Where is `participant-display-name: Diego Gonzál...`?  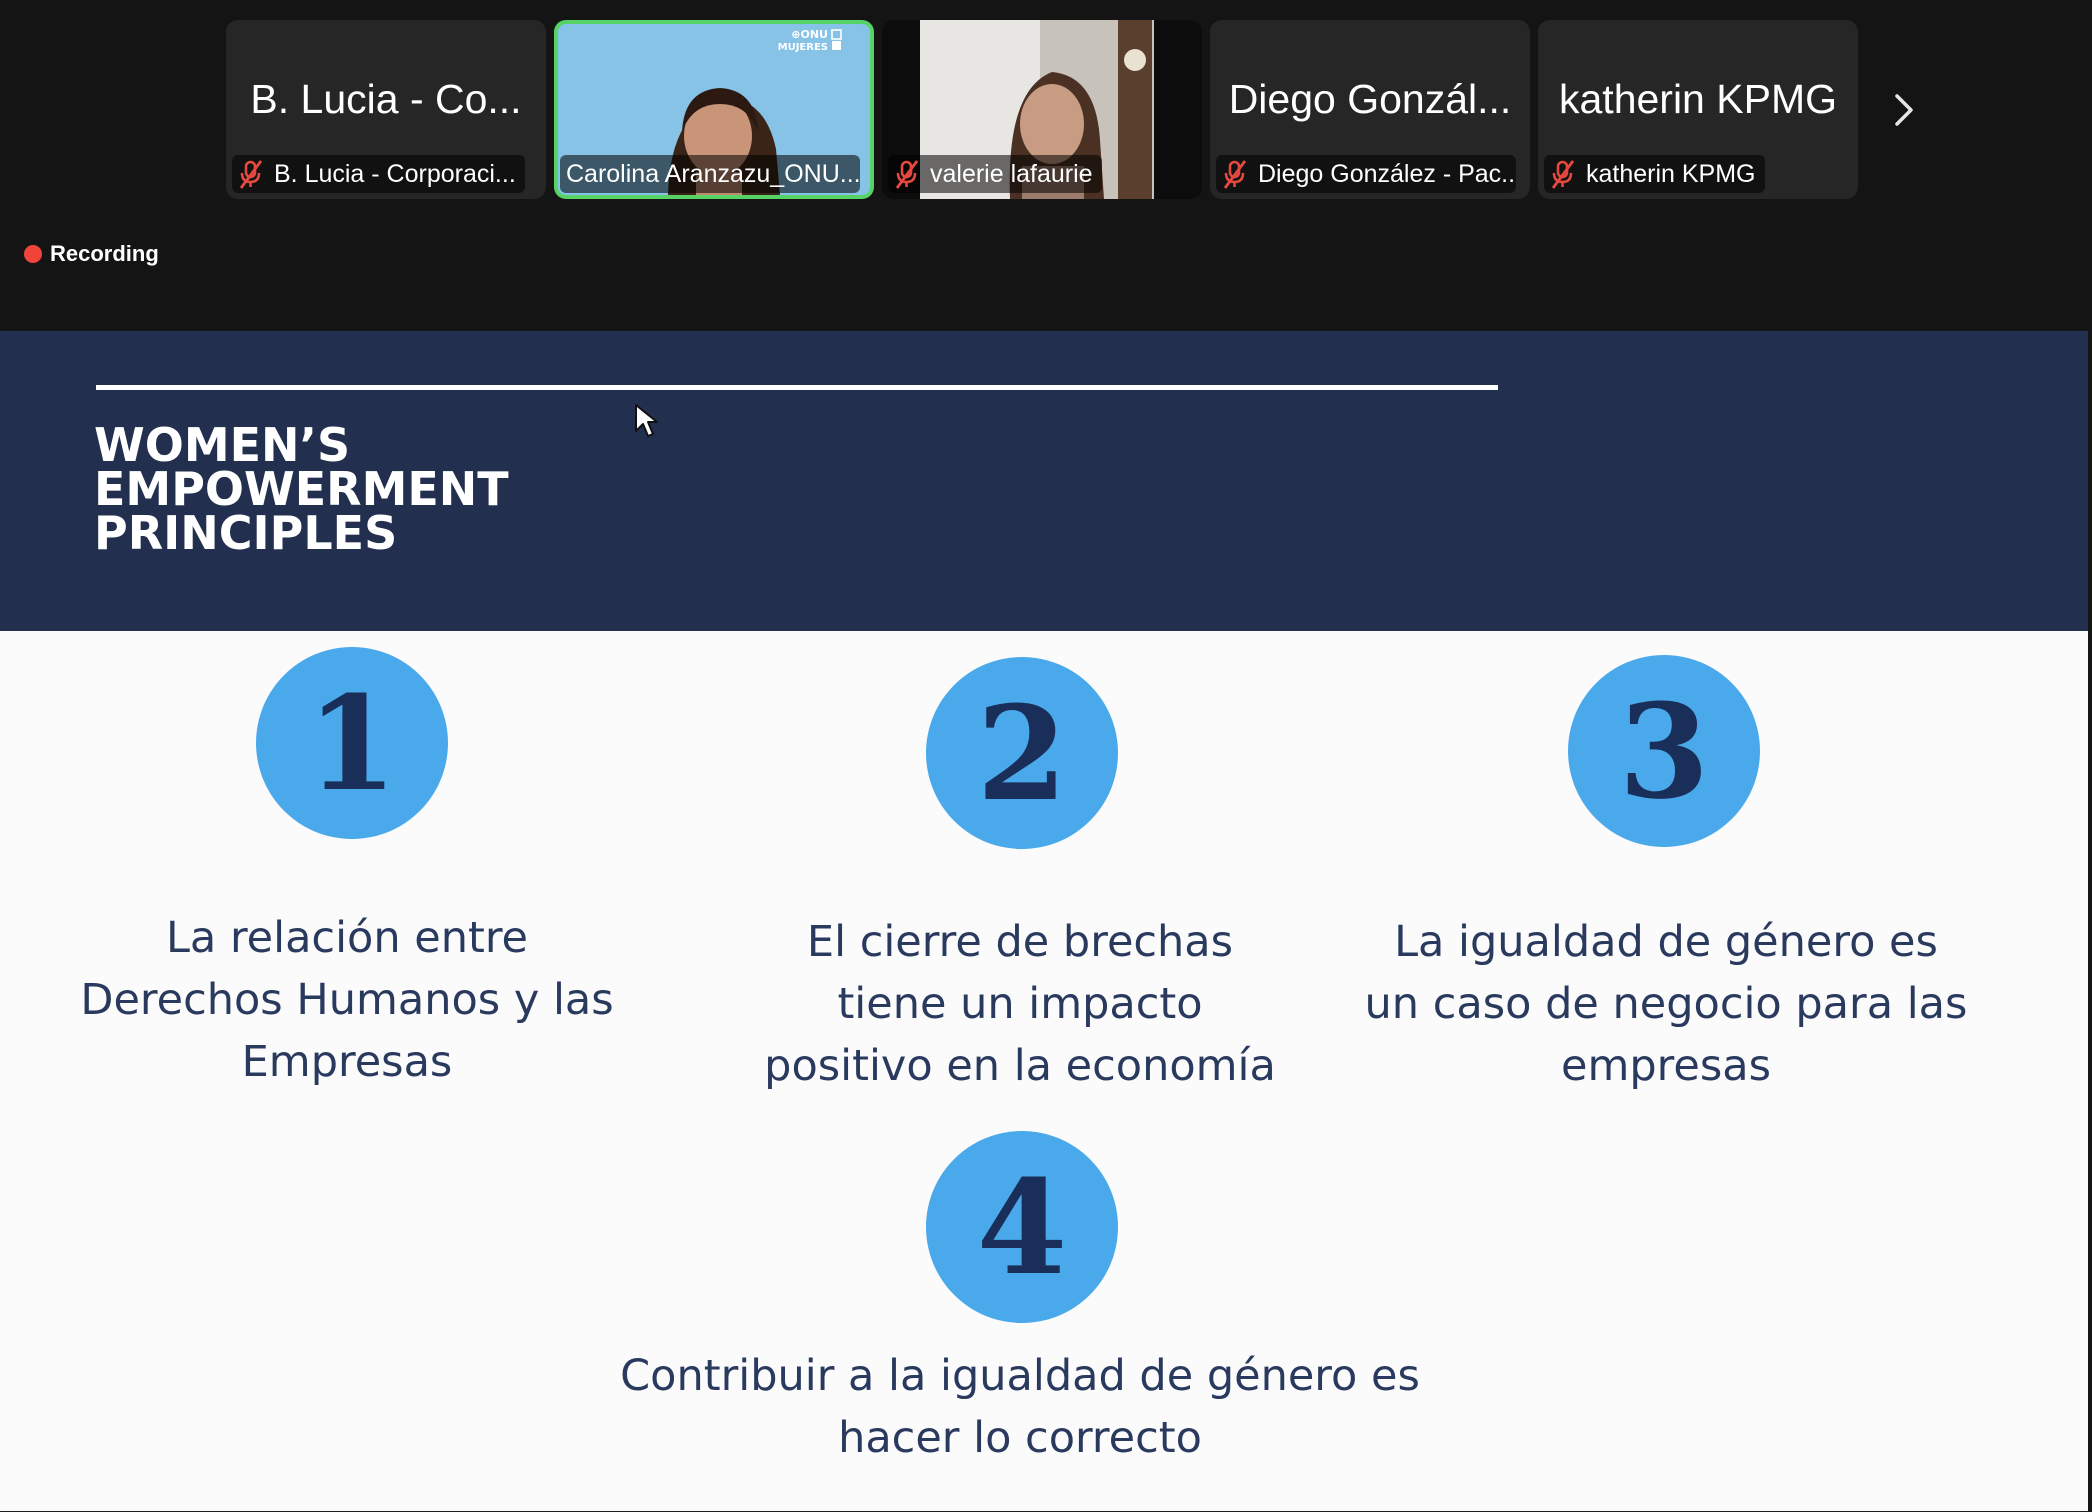 participant-display-name: Diego Gonzál... is located at coordinates (1370, 99).